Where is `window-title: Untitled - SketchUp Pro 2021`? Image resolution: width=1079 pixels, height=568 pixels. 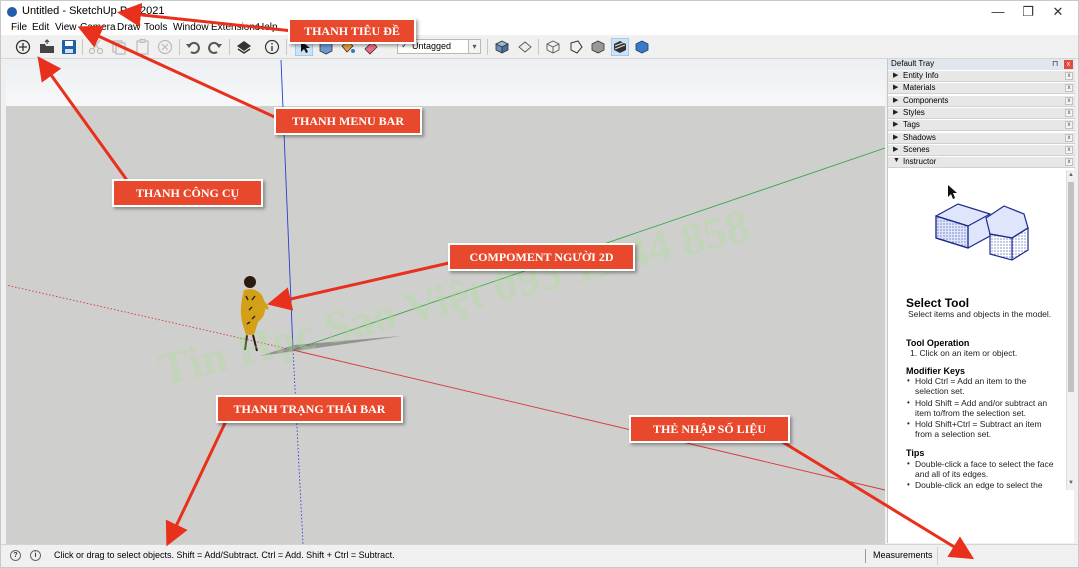 window-title: Untitled - SketchUp Pro 2021 is located at coordinates (93, 11).